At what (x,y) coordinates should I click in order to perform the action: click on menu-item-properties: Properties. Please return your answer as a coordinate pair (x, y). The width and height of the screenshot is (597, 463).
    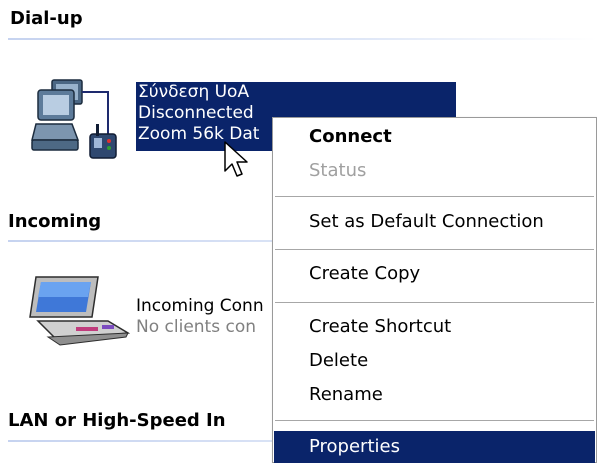
    Looking at the image, I should click on (434, 447).